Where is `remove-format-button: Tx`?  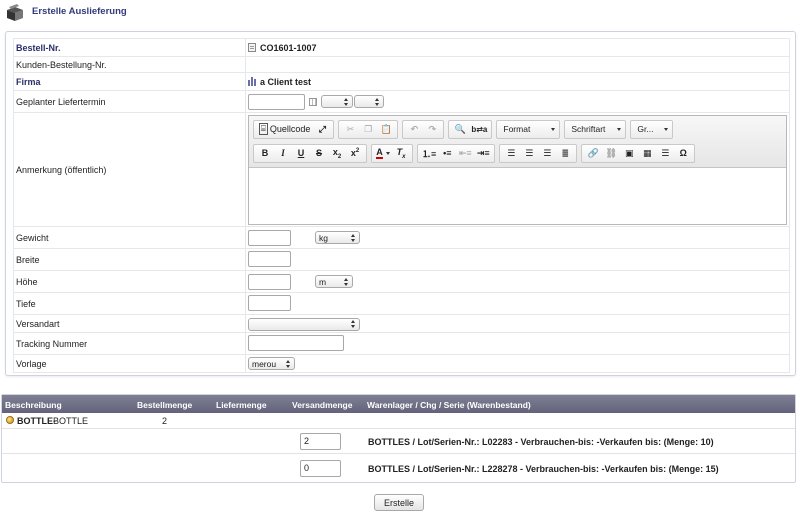 remove-format-button: Tx is located at coordinates (401, 153).